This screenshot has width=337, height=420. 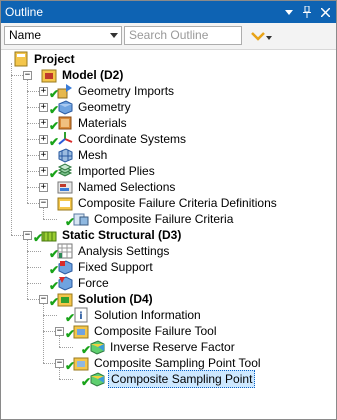 What do you see at coordinates (122, 139) in the screenshot?
I see `tree-item: Coordinate Systems` at bounding box center [122, 139].